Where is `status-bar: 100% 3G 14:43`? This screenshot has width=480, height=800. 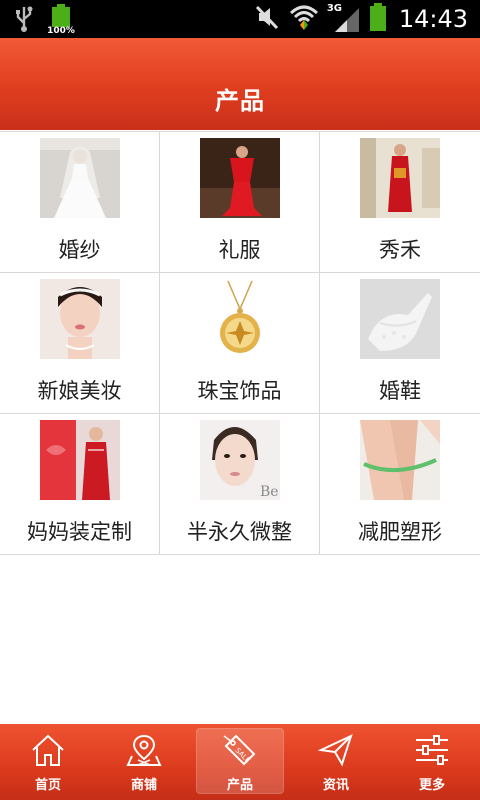
status-bar: 100% 3G 14:43 is located at coordinates (240, 19).